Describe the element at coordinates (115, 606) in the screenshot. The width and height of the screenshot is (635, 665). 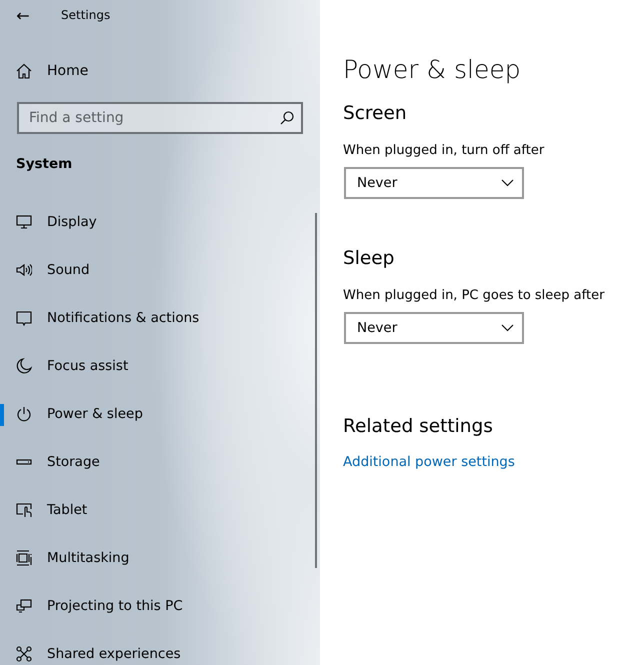
I see `nav-item: Projecting to this PC` at that location.